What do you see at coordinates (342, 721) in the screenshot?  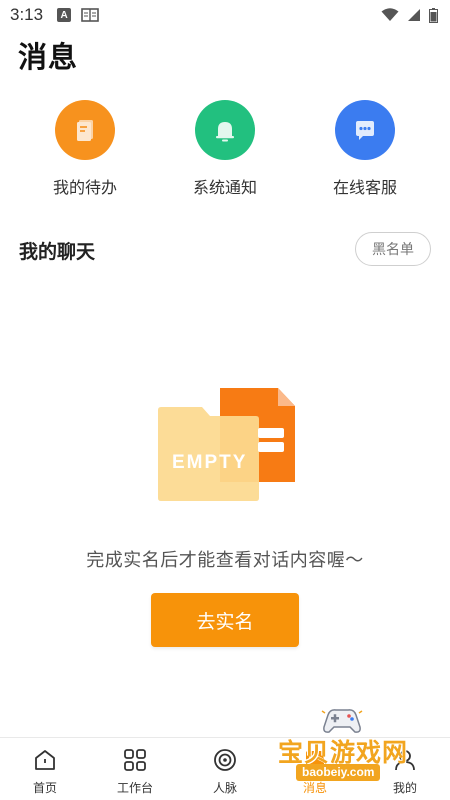 I see `gamepad-icon` at bounding box center [342, 721].